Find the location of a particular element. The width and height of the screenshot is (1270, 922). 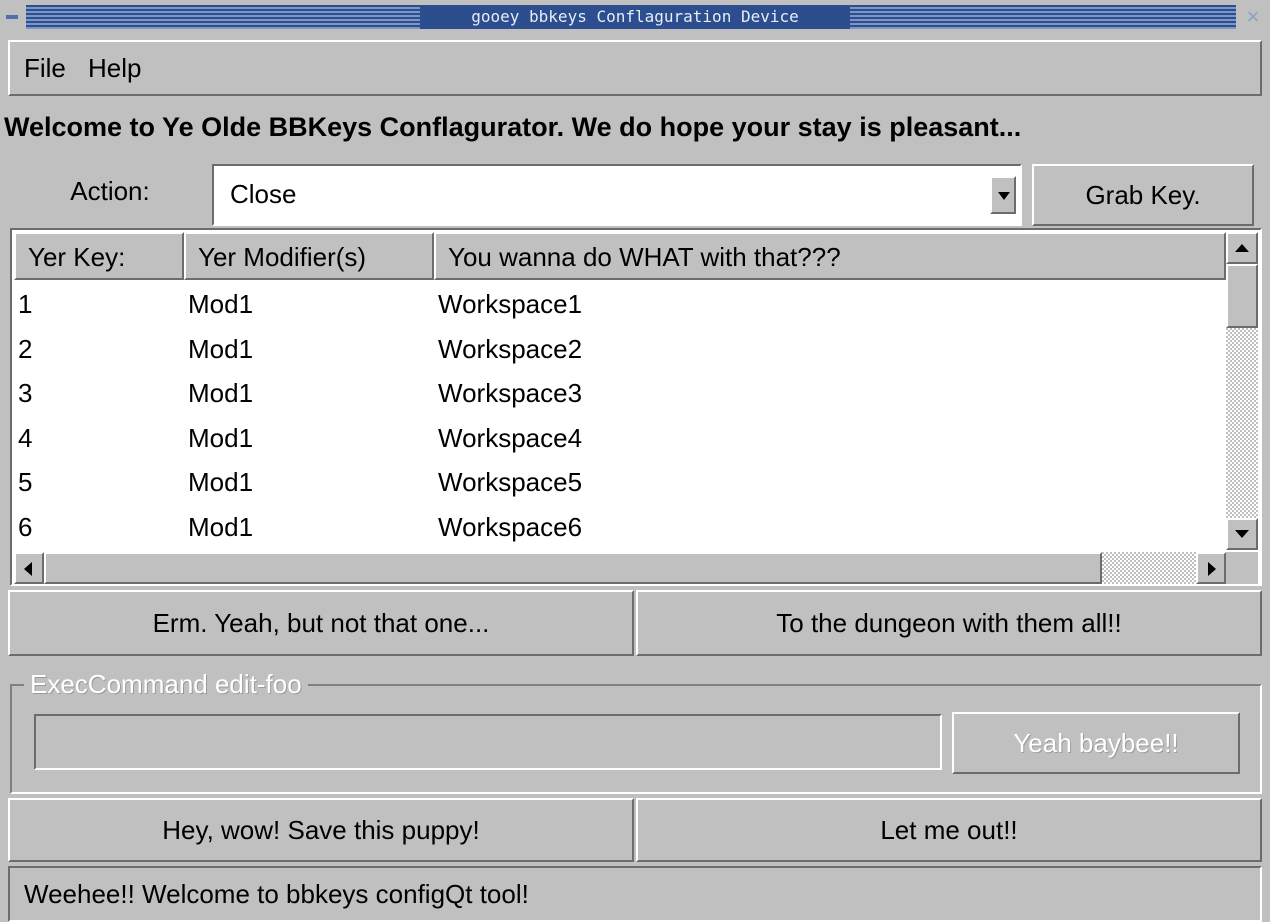

menu-help: Help is located at coordinates (114, 68).